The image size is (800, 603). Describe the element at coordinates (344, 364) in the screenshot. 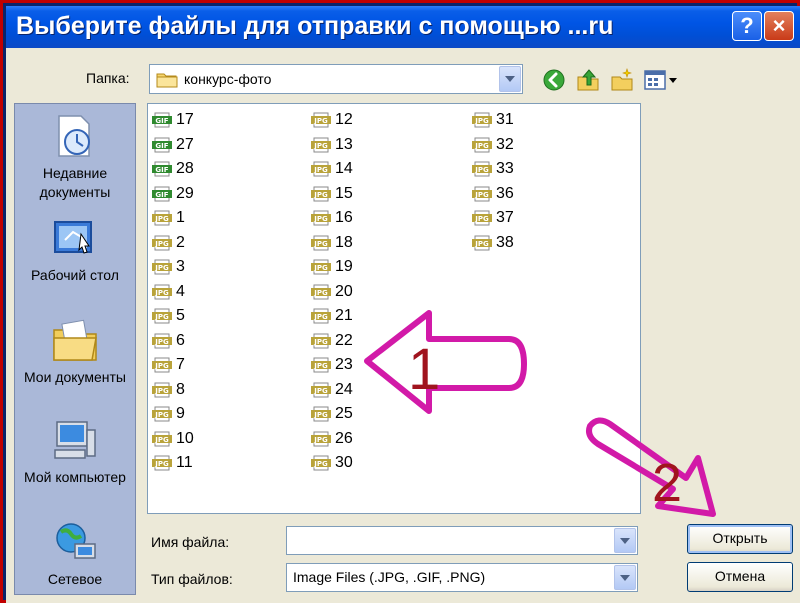

I see `file-name: 23` at that location.